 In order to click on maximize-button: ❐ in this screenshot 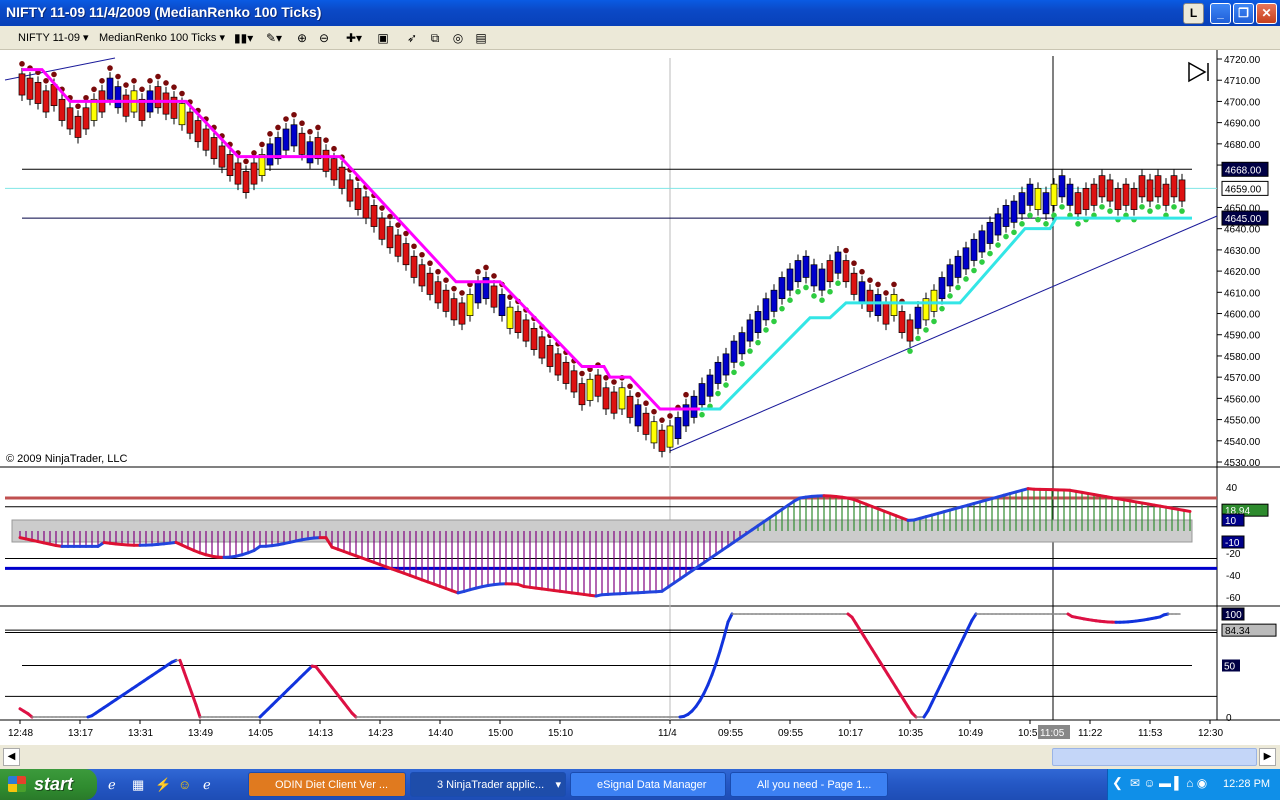, I will do `click(1243, 13)`.